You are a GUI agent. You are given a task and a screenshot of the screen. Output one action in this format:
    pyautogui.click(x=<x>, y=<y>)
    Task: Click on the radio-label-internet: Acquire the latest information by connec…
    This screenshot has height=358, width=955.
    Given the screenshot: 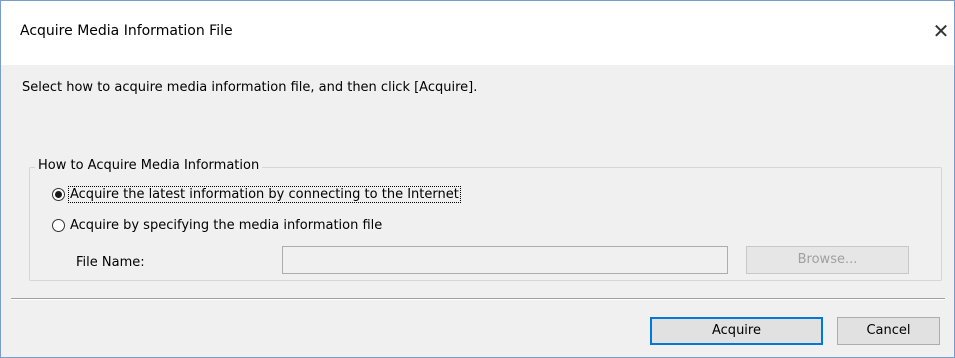 What is the action you would take?
    pyautogui.click(x=264, y=194)
    